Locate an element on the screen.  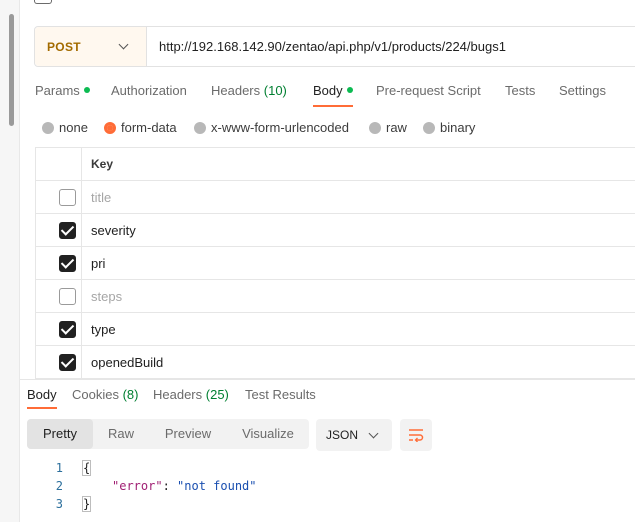
breadcrumb is located at coordinates (334, 3).